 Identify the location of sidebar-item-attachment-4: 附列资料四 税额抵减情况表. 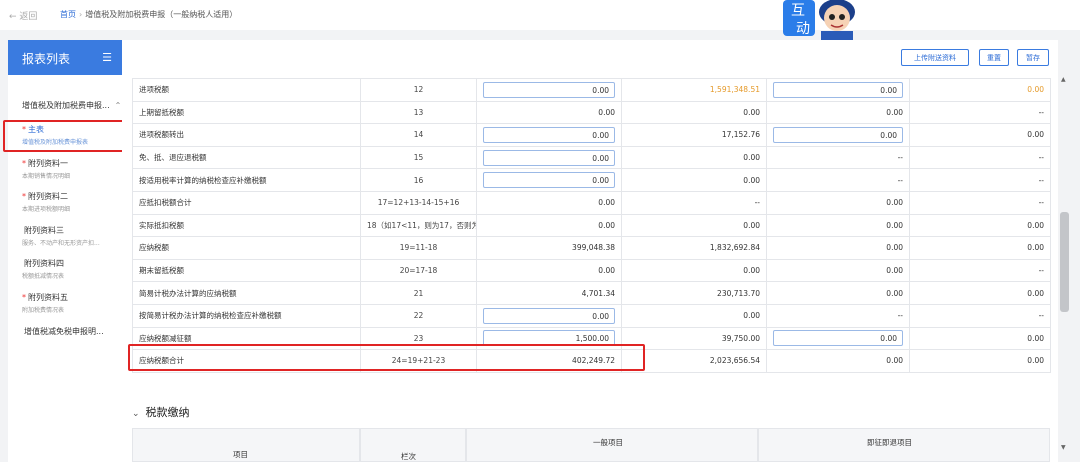
(74, 269).